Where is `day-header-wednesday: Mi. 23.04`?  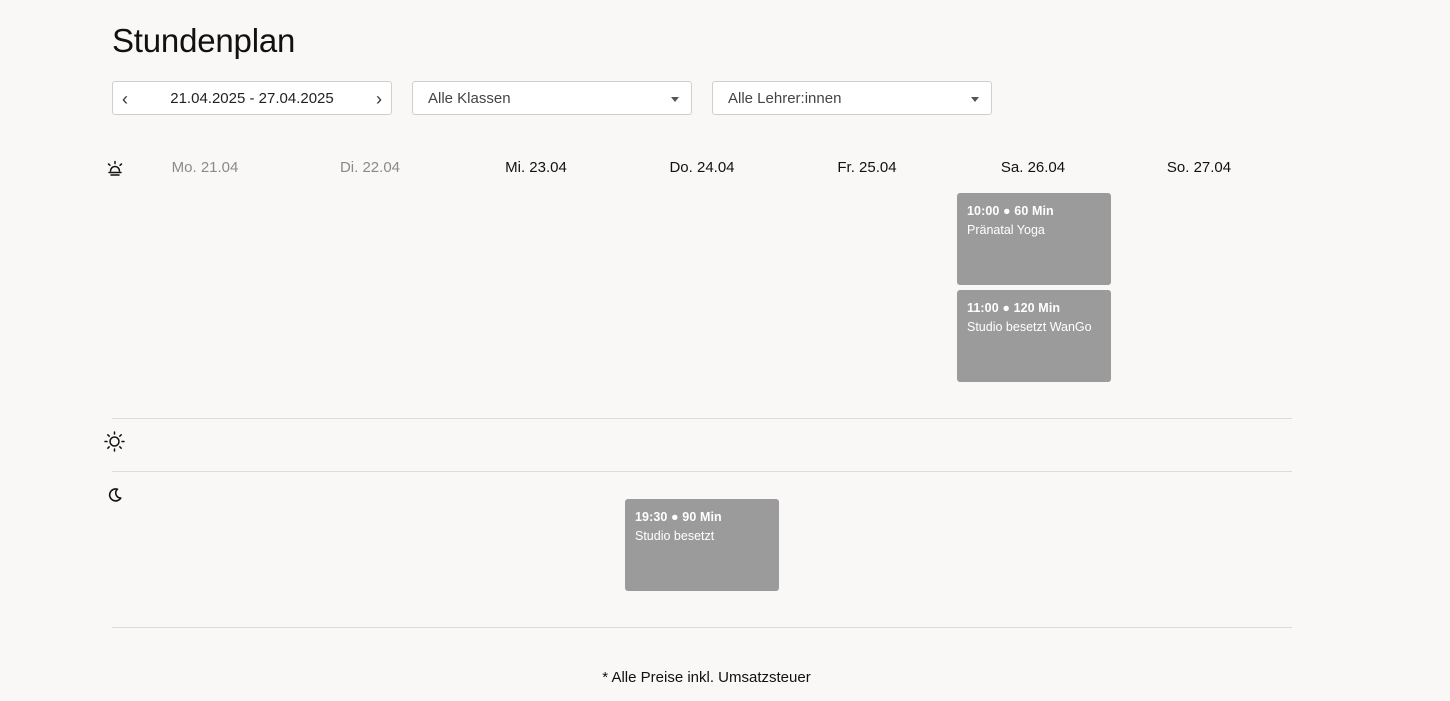
day-header-wednesday: Mi. 23.04 is located at coordinates (536, 167).